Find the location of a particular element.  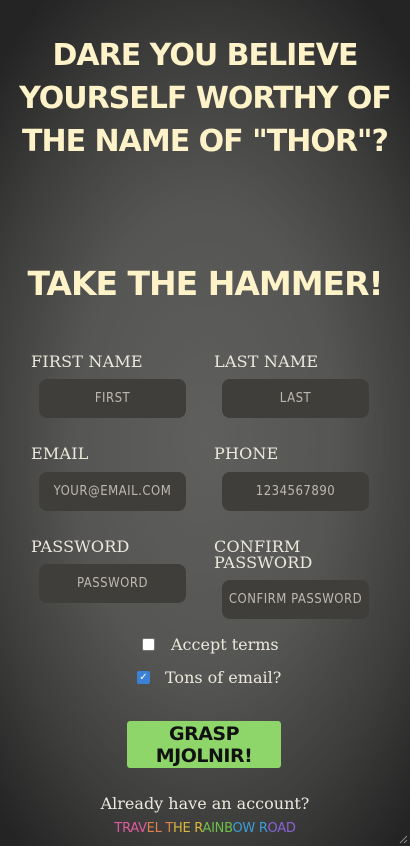

confirm-password-input is located at coordinates (295, 599).